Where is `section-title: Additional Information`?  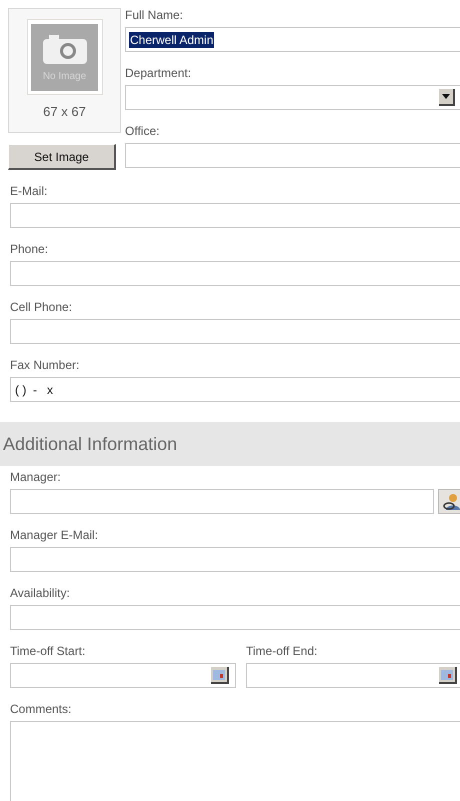
section-title: Additional Information is located at coordinates (90, 444).